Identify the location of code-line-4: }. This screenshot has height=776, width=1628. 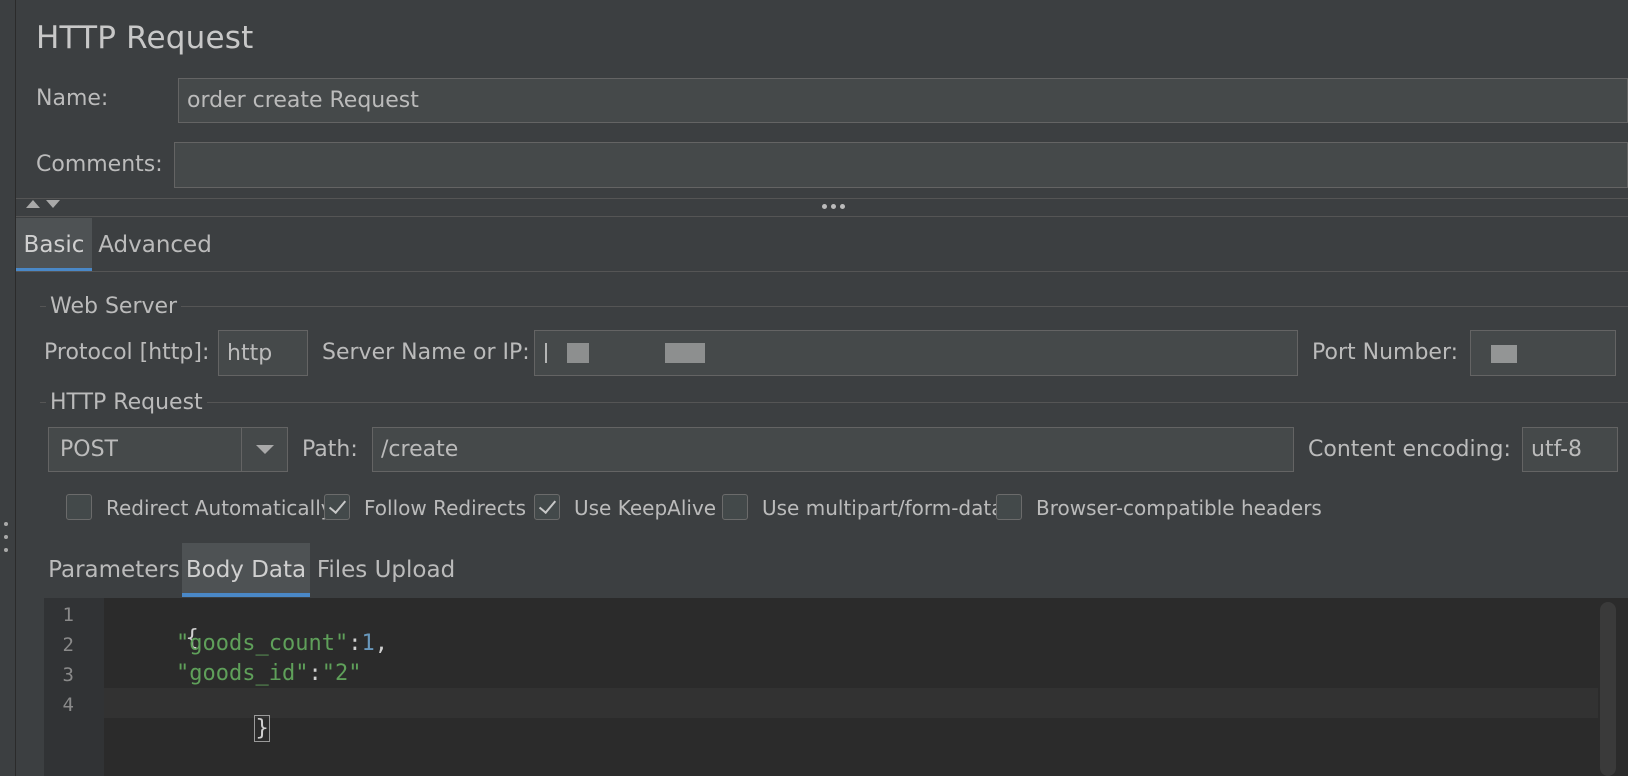
(223, 728).